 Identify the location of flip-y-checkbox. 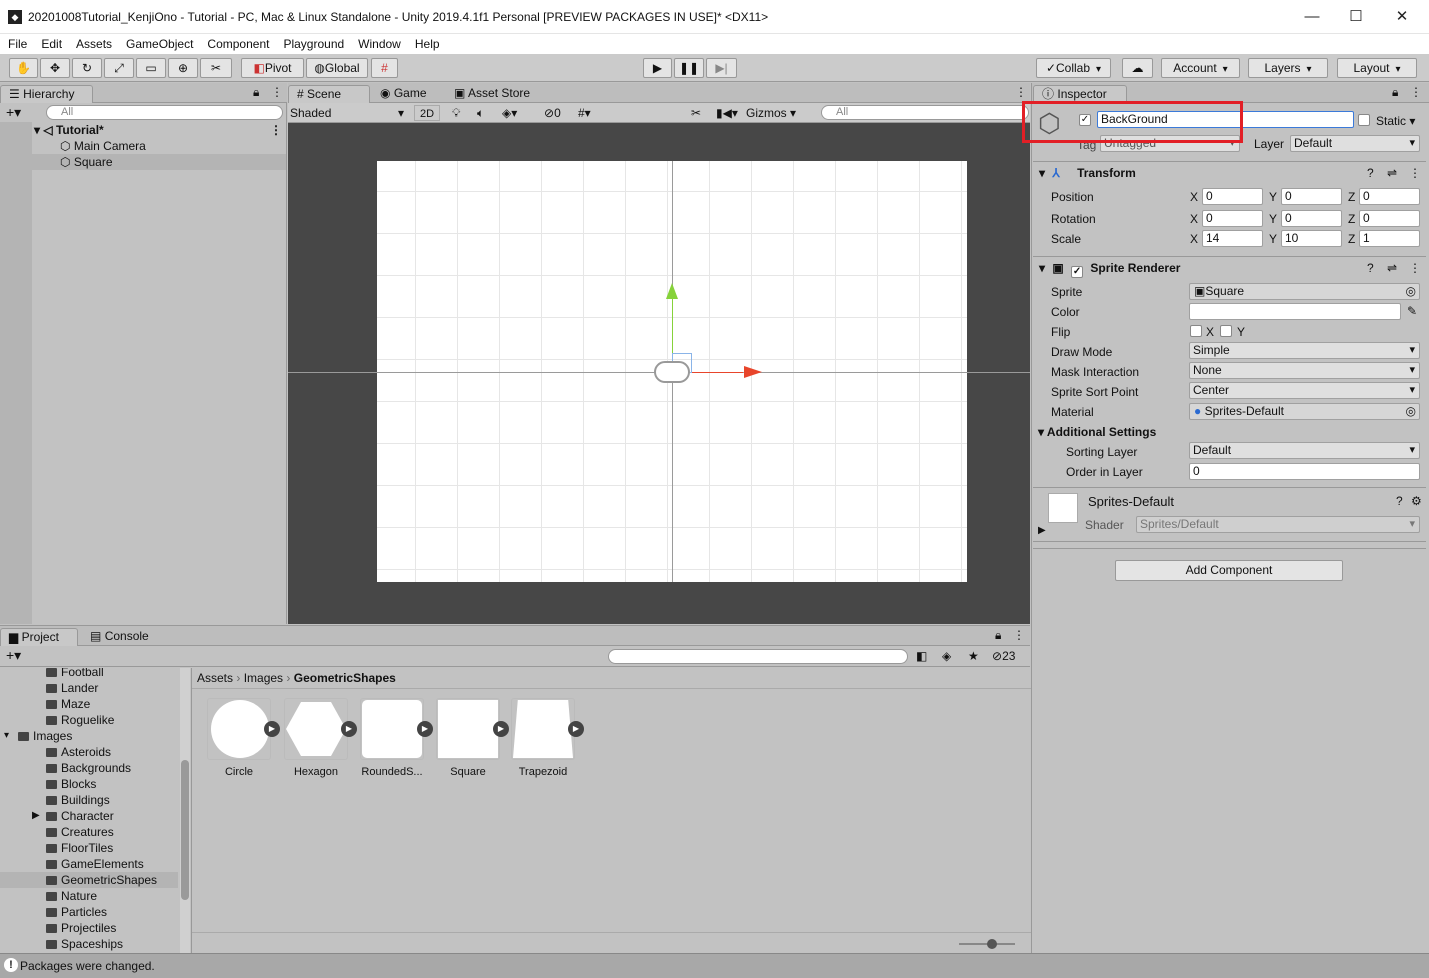
(1226, 331).